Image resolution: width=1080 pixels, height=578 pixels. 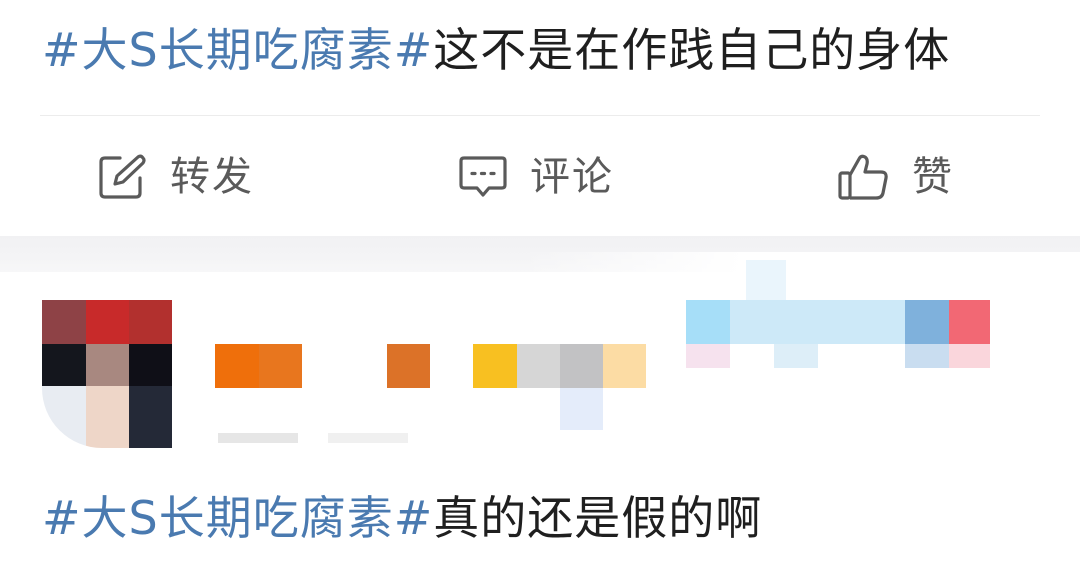 What do you see at coordinates (572, 177) in the screenshot?
I see `comment-label: 评论` at bounding box center [572, 177].